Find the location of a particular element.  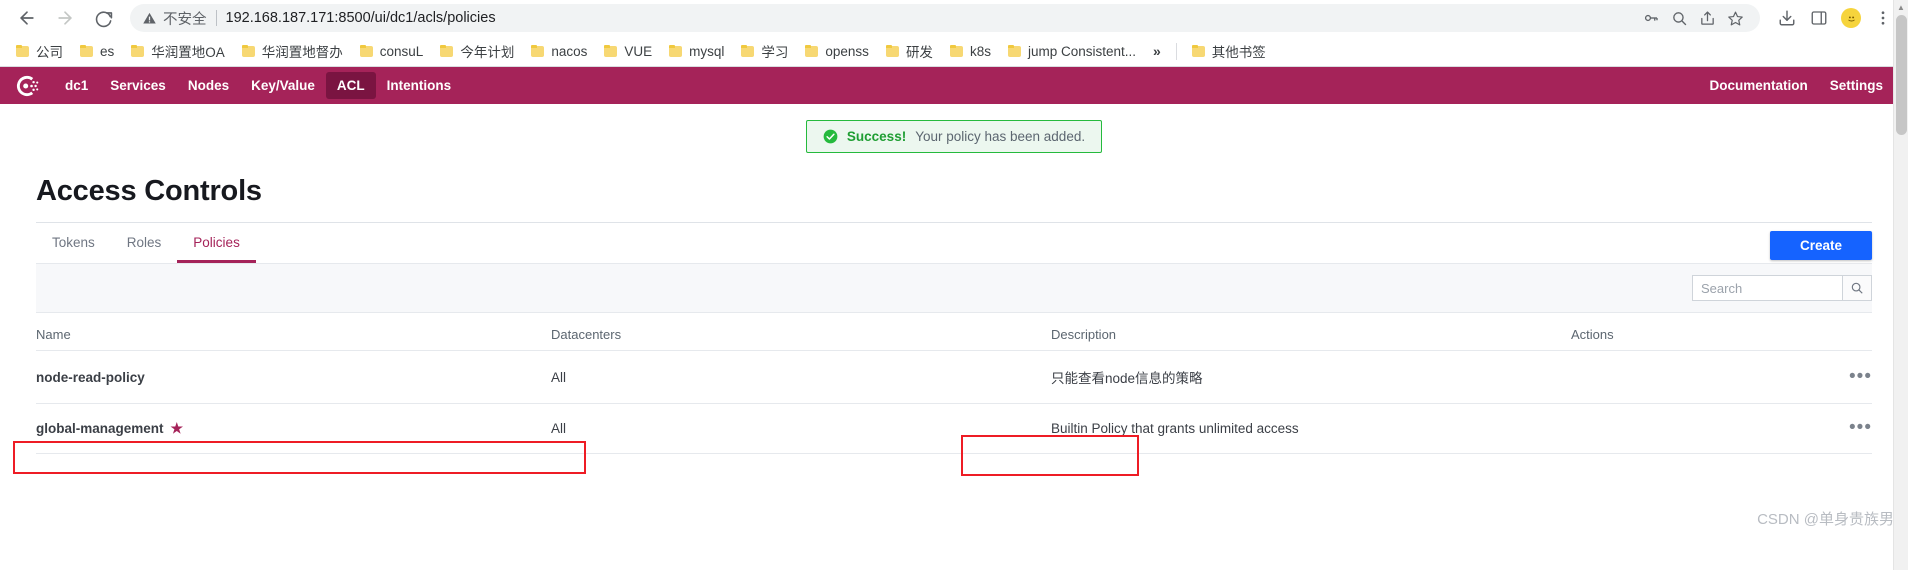

nav-item-dc1: dc1 is located at coordinates (76, 85).